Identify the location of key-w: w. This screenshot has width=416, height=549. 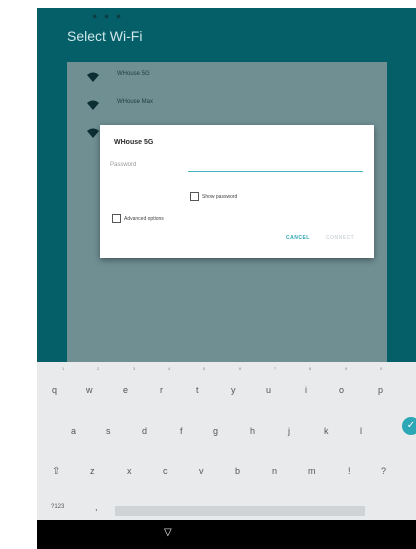
(89, 390).